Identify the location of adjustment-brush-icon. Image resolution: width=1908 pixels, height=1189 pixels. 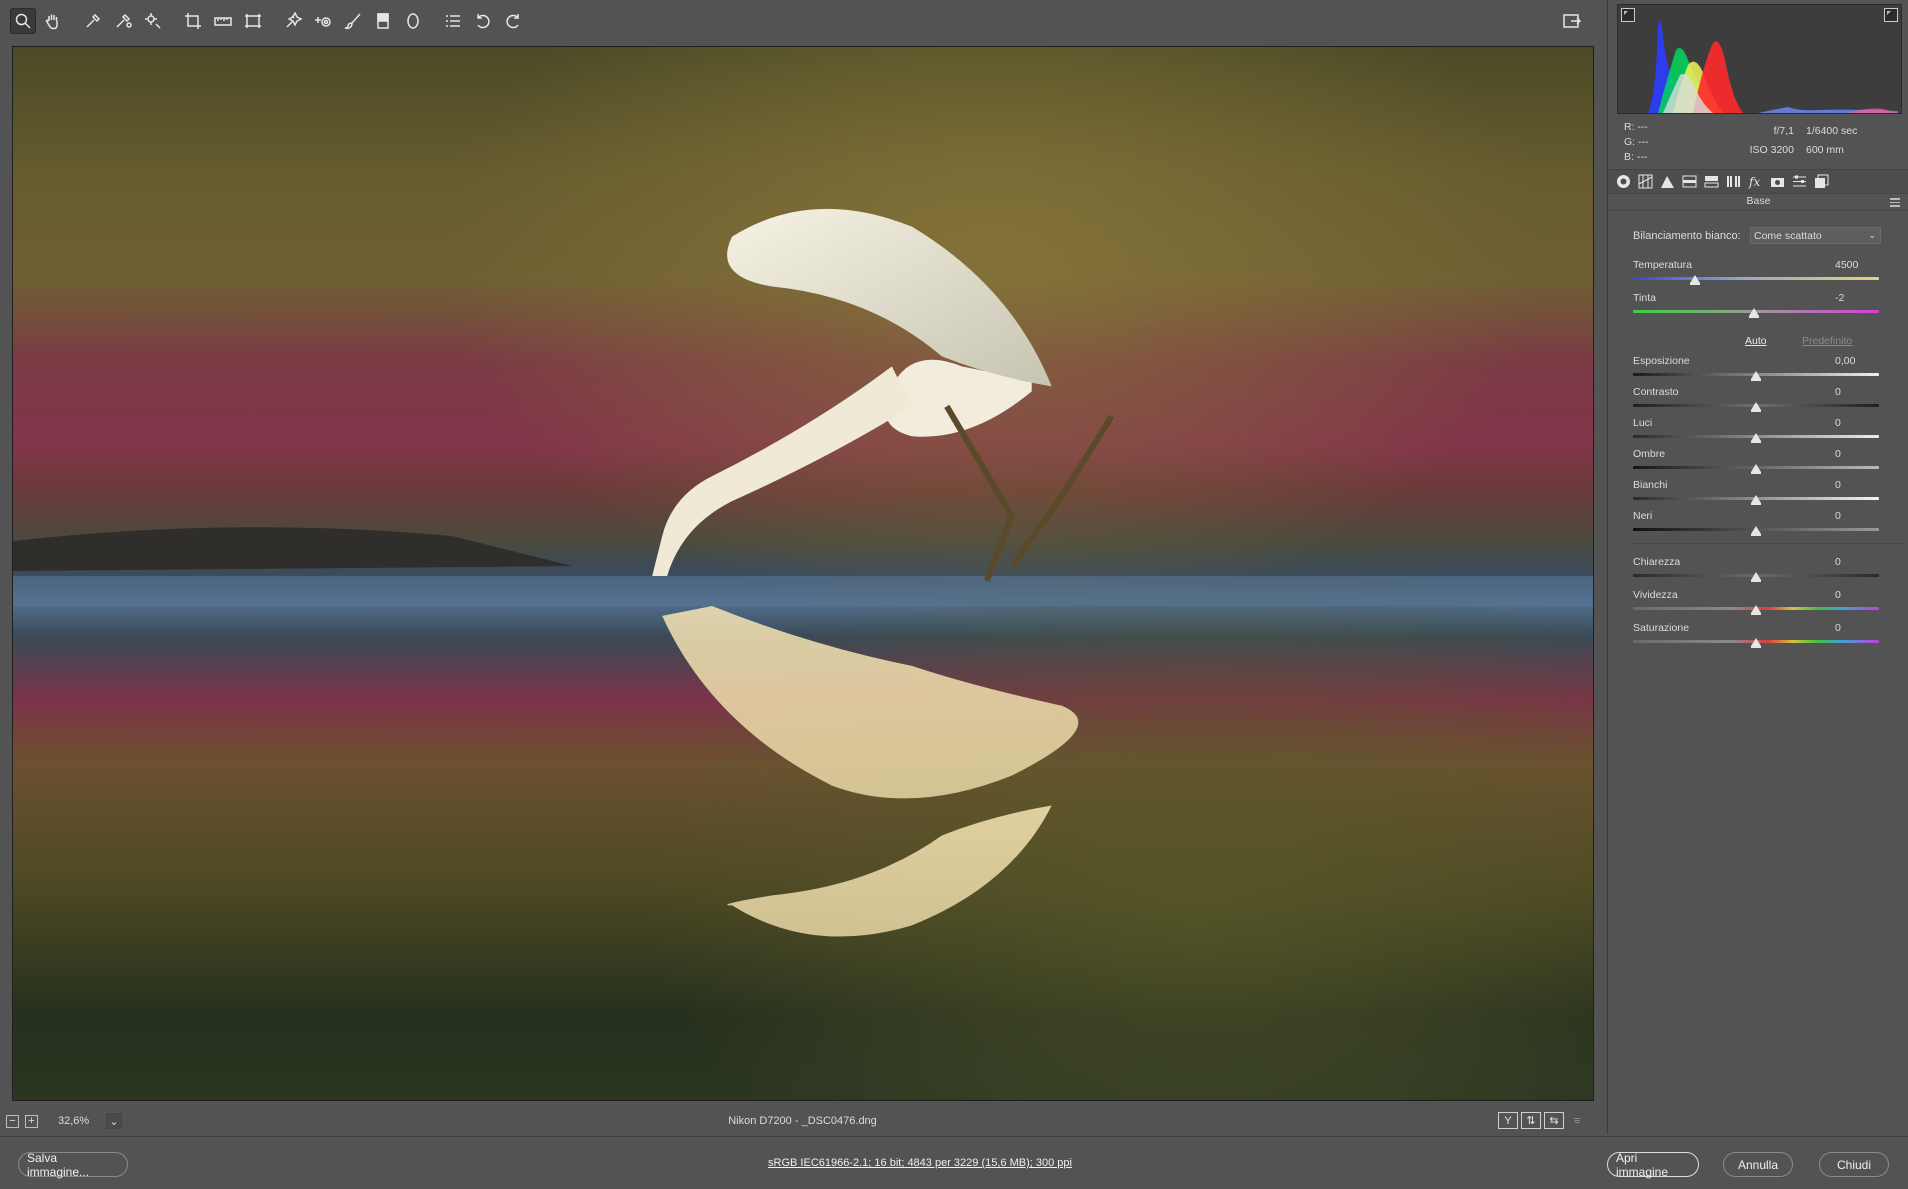
(353, 21).